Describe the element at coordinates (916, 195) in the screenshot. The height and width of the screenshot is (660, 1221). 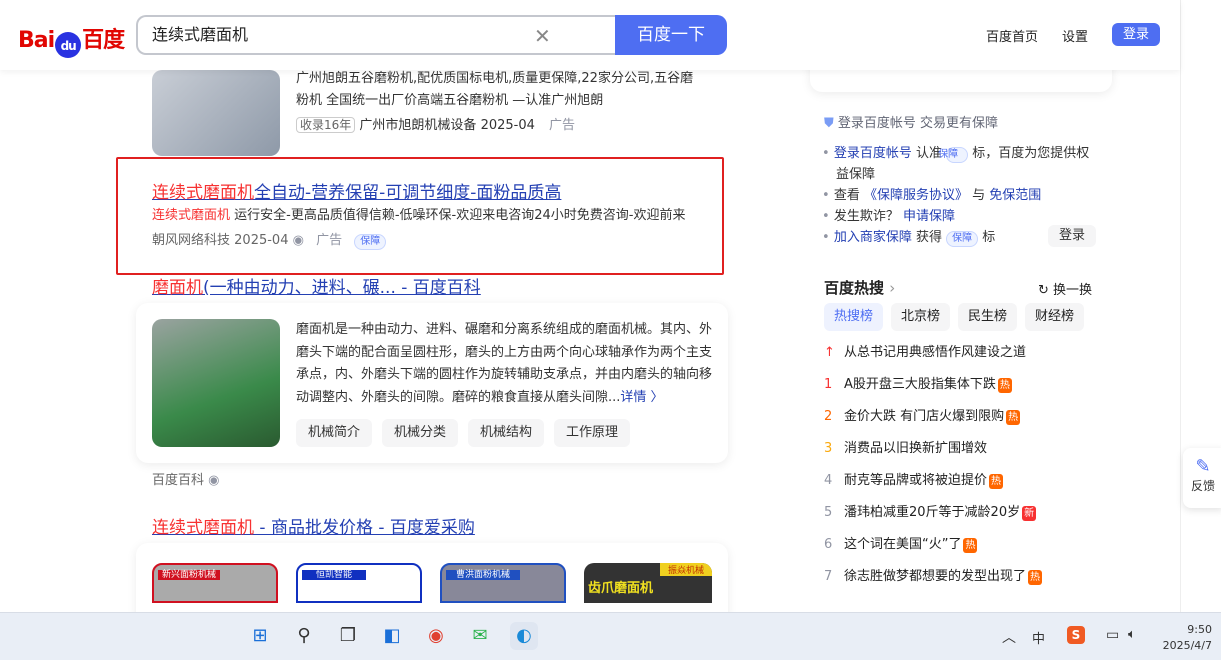
I see `agreement-link: 《保障服务协议》` at that location.